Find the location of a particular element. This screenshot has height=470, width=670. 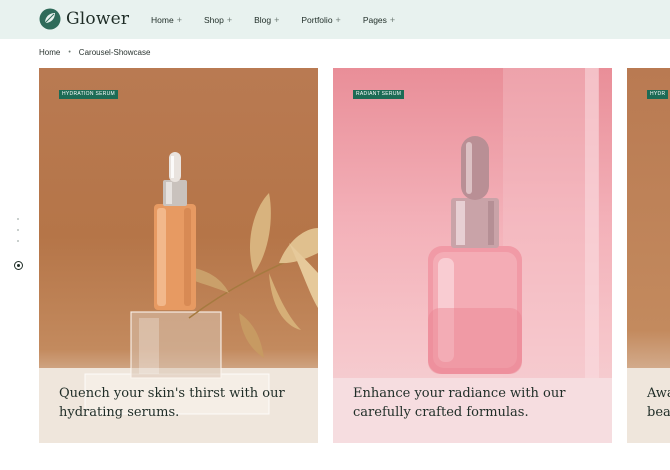

caption-line: hydrating serums. is located at coordinates (119, 412).